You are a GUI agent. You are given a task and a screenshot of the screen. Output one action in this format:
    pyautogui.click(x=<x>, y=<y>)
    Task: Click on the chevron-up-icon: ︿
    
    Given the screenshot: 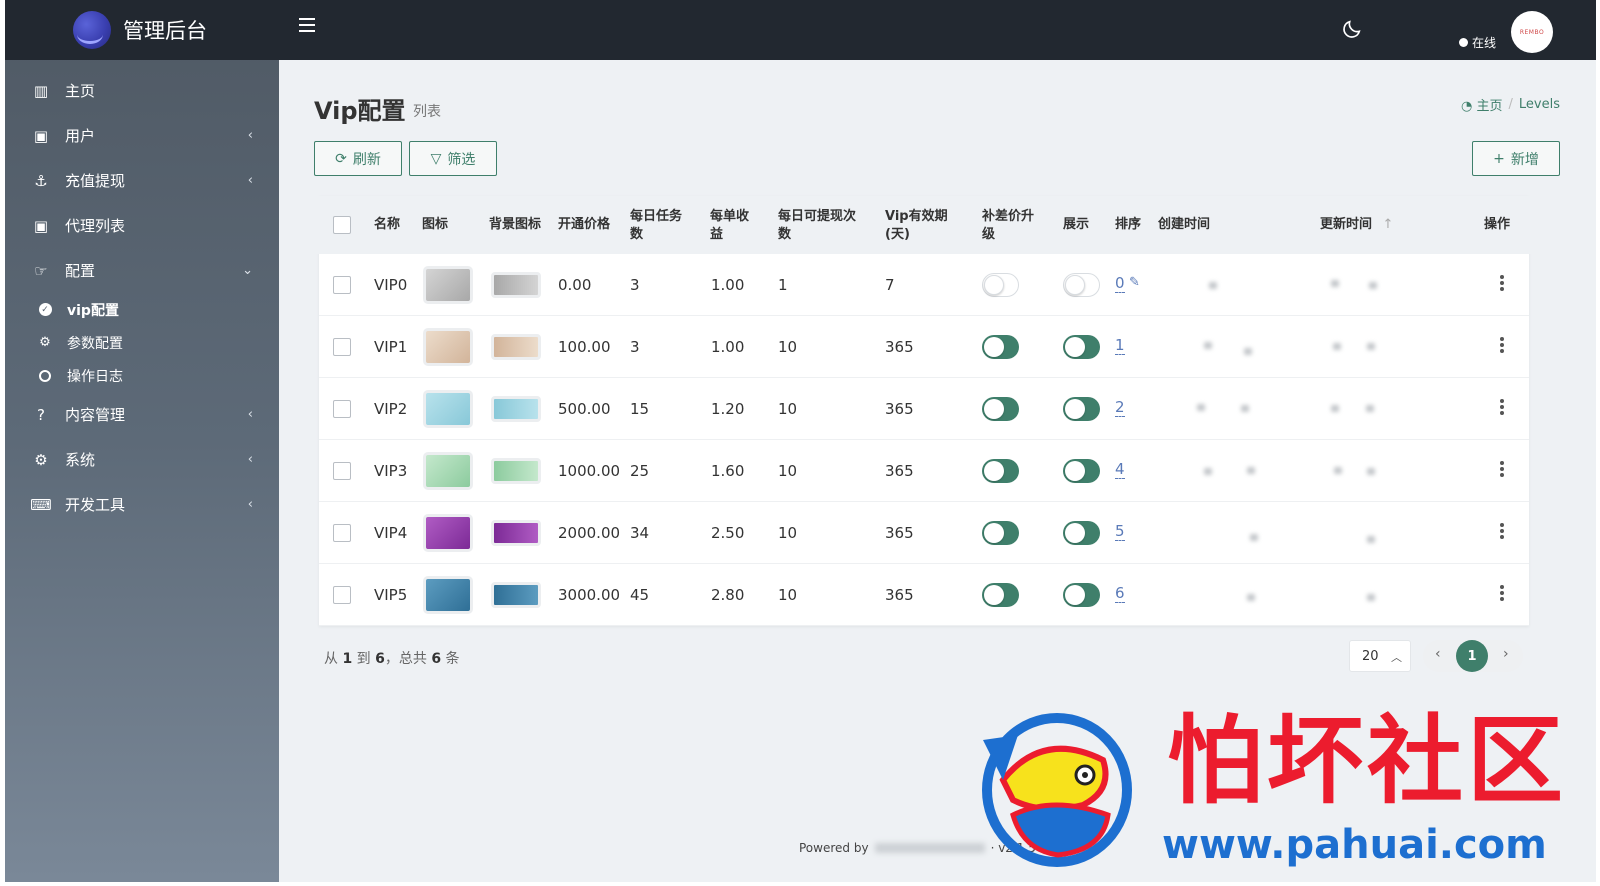 What is the action you would take?
    pyautogui.click(x=1396, y=657)
    